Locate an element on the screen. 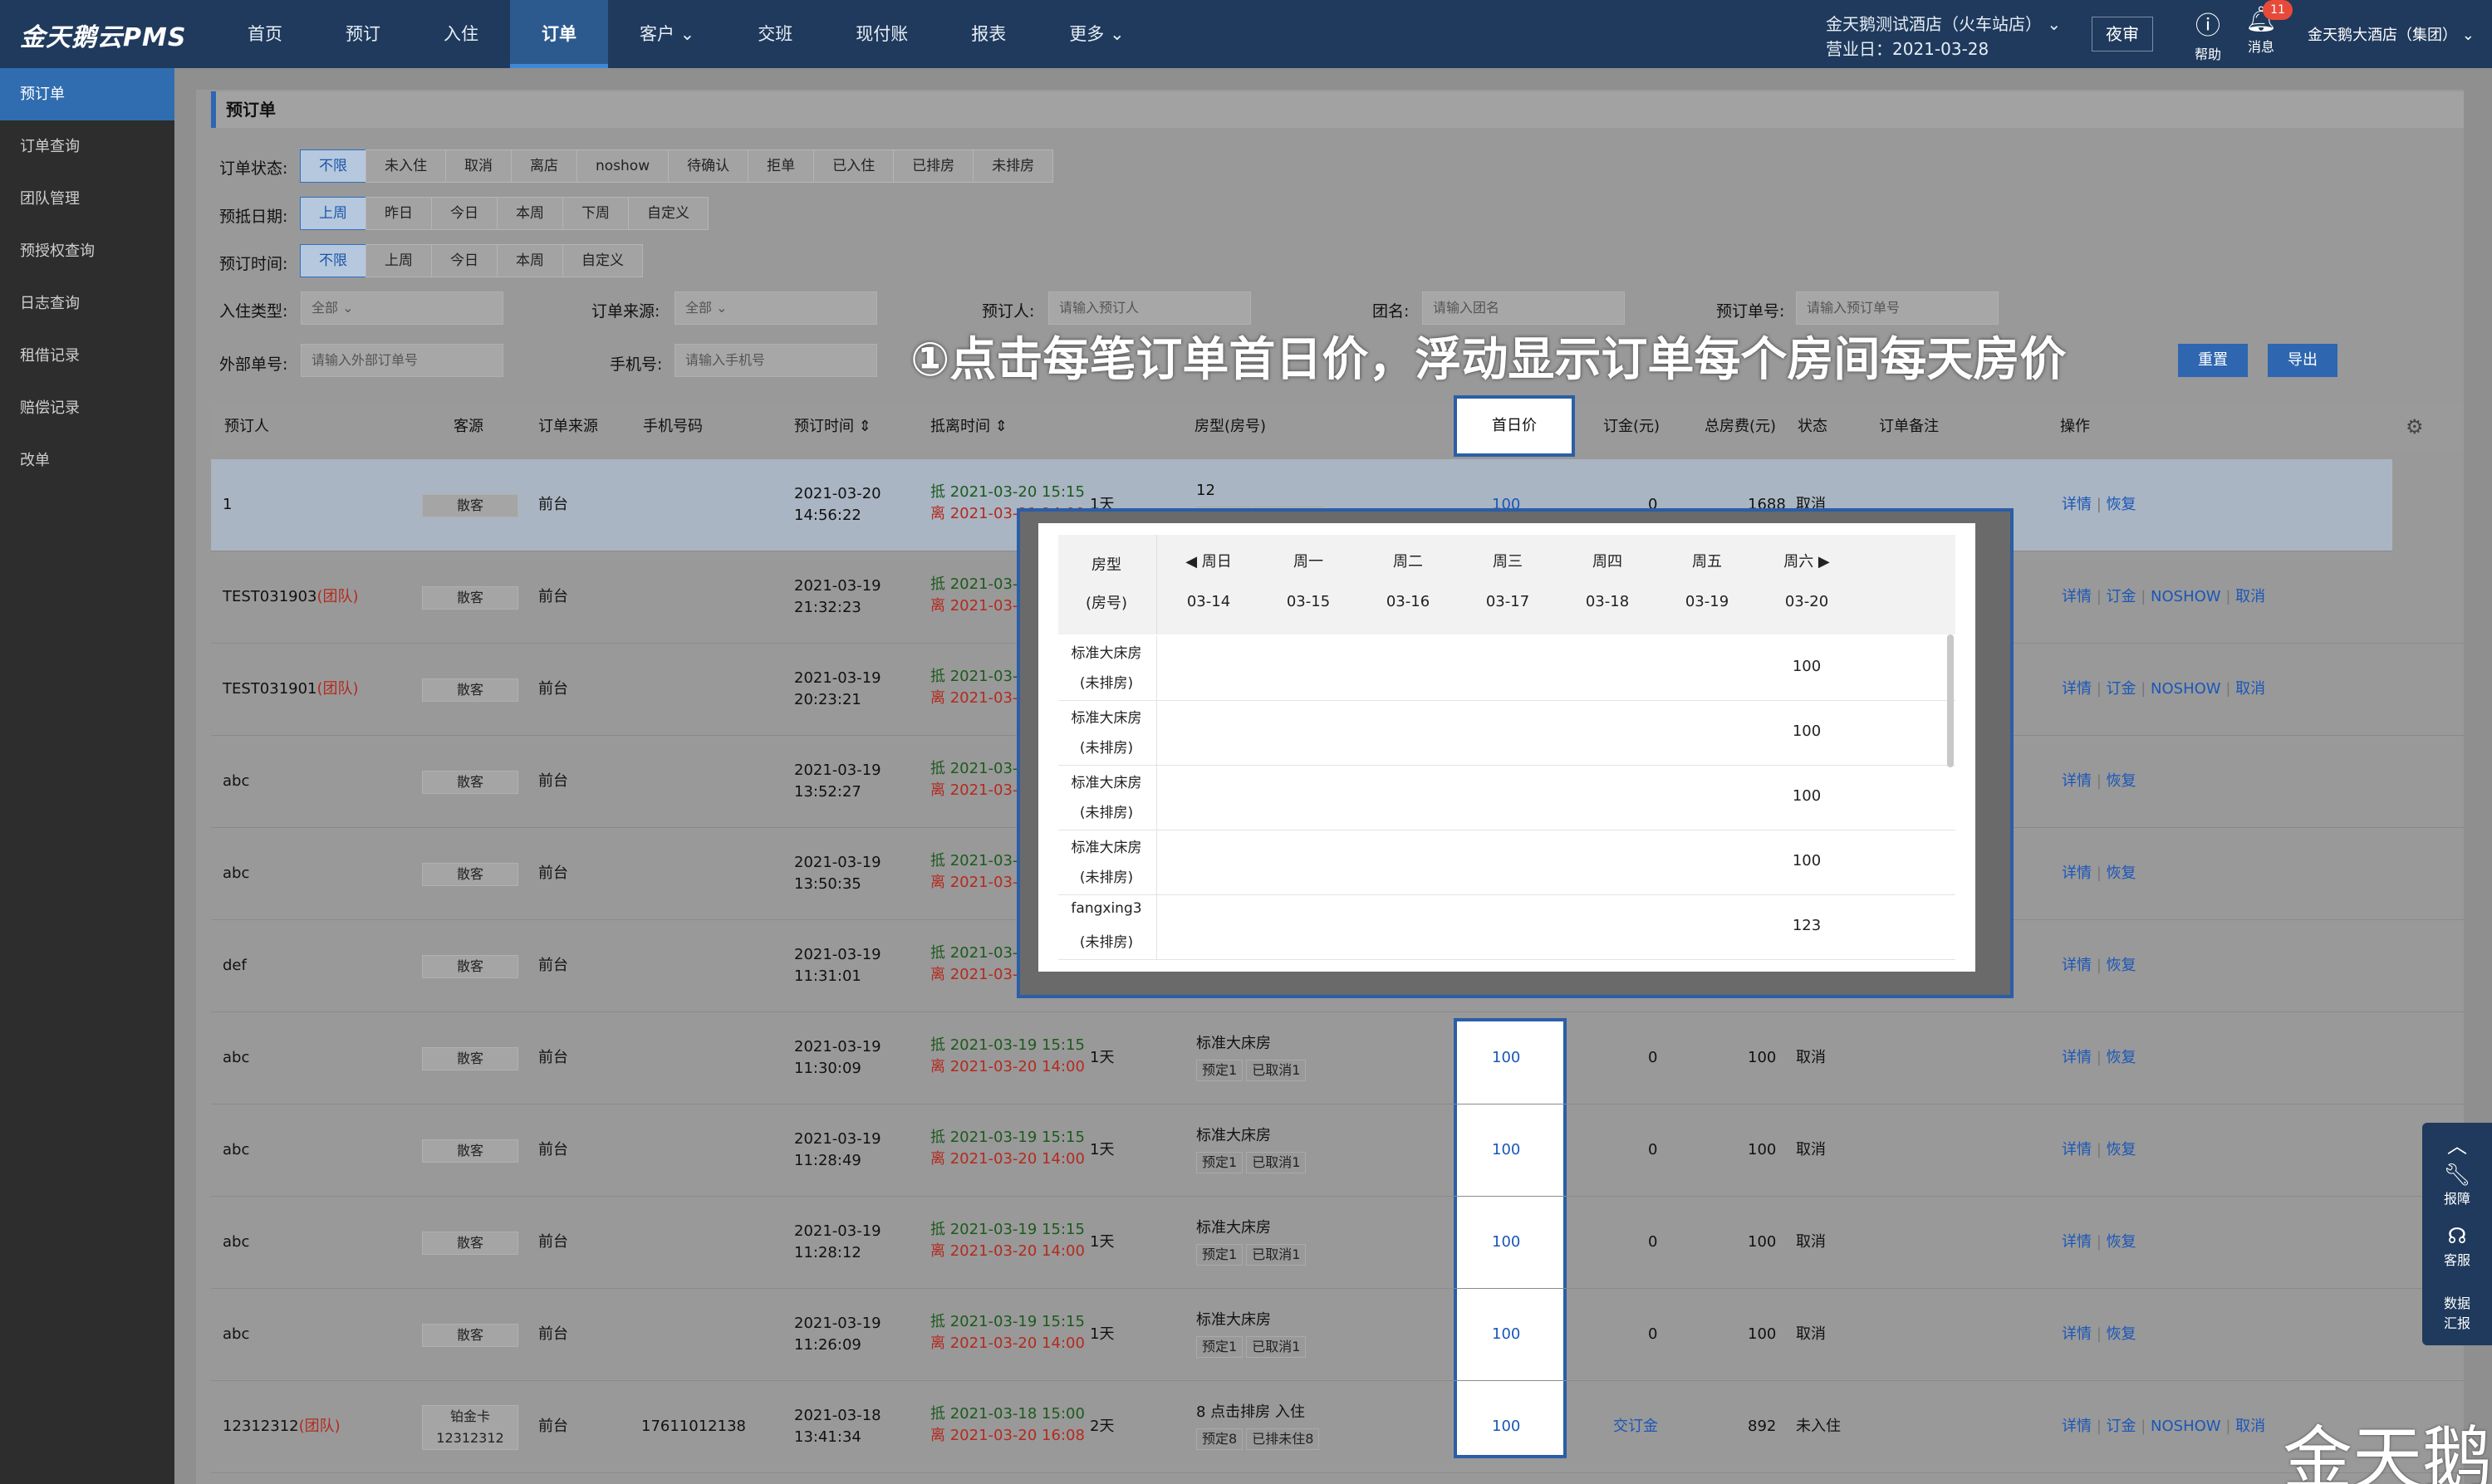  room-type: 12 is located at coordinates (1205, 491).